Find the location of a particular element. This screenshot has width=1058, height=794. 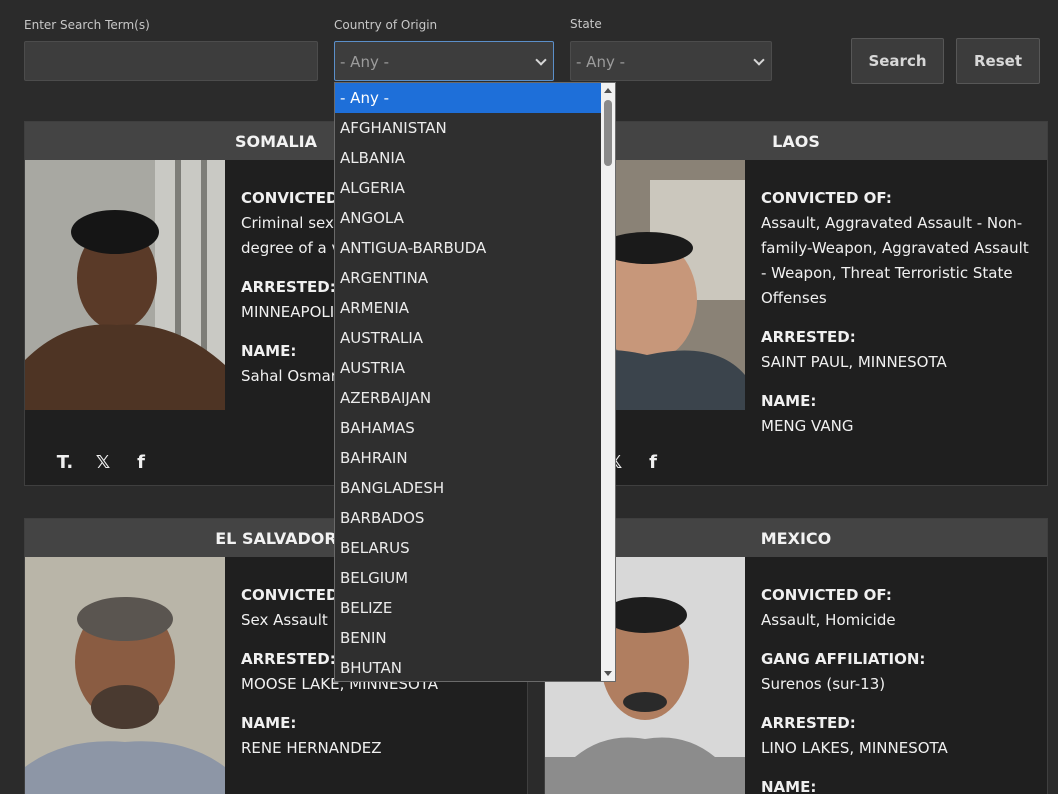

dropdown-option: ARGENTINA is located at coordinates (469, 278).